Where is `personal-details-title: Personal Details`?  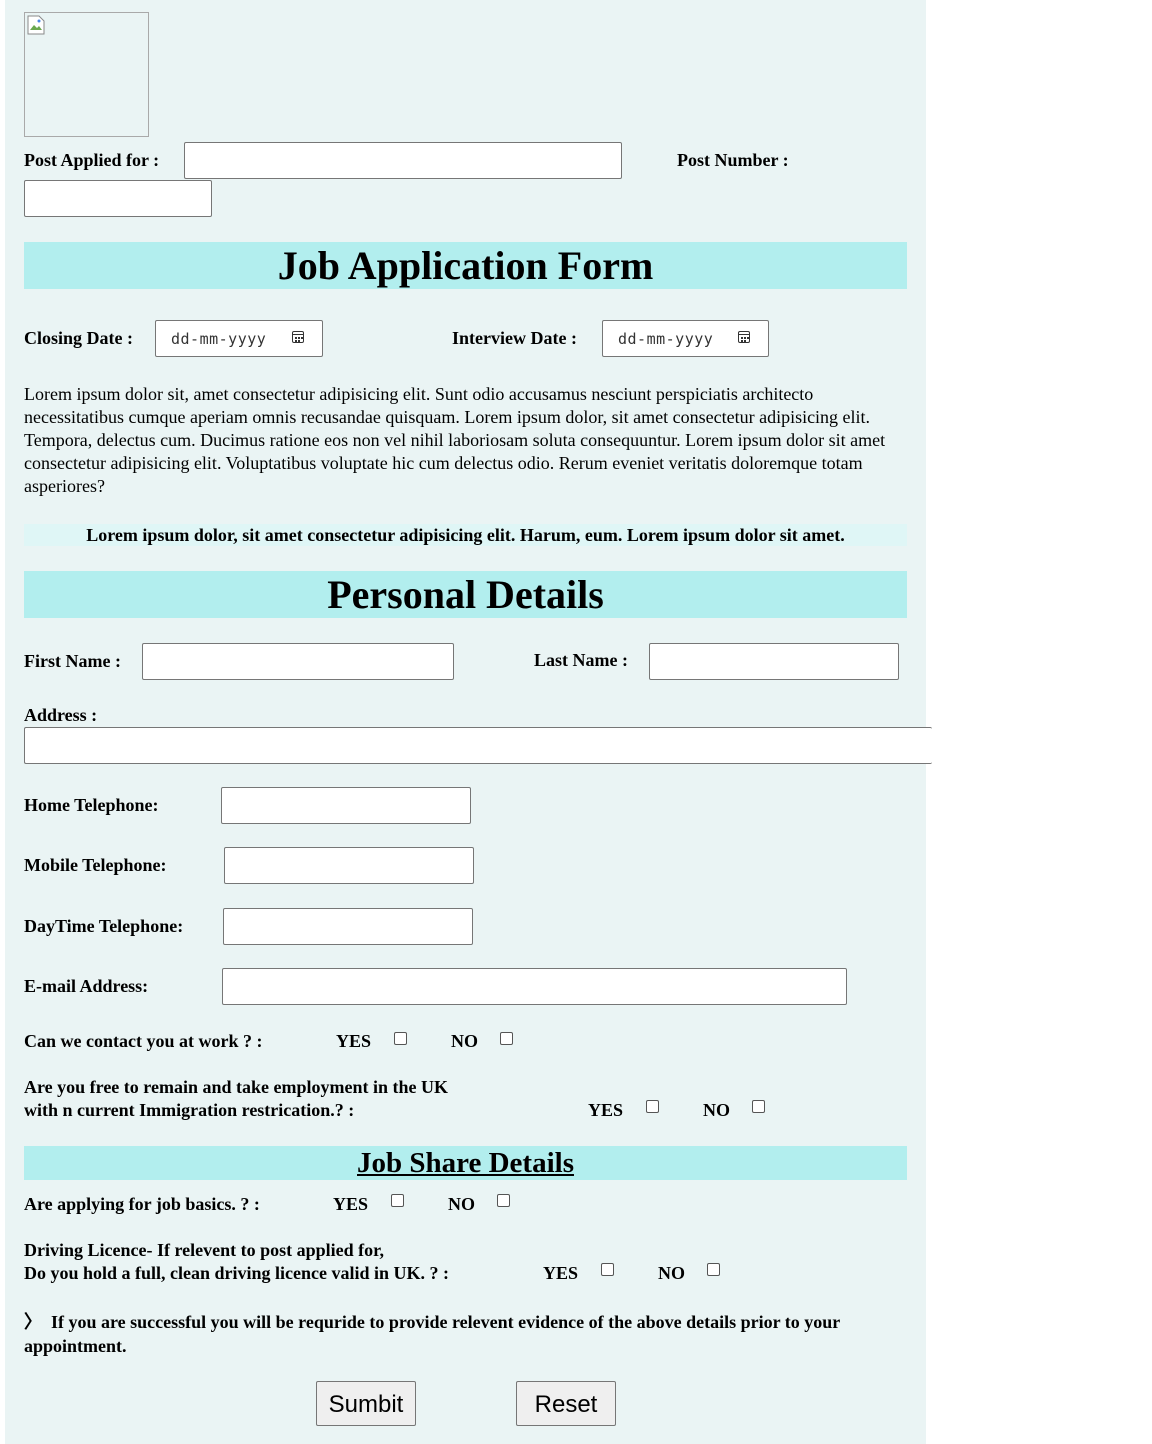
personal-details-title: Personal Details is located at coordinates (465, 594).